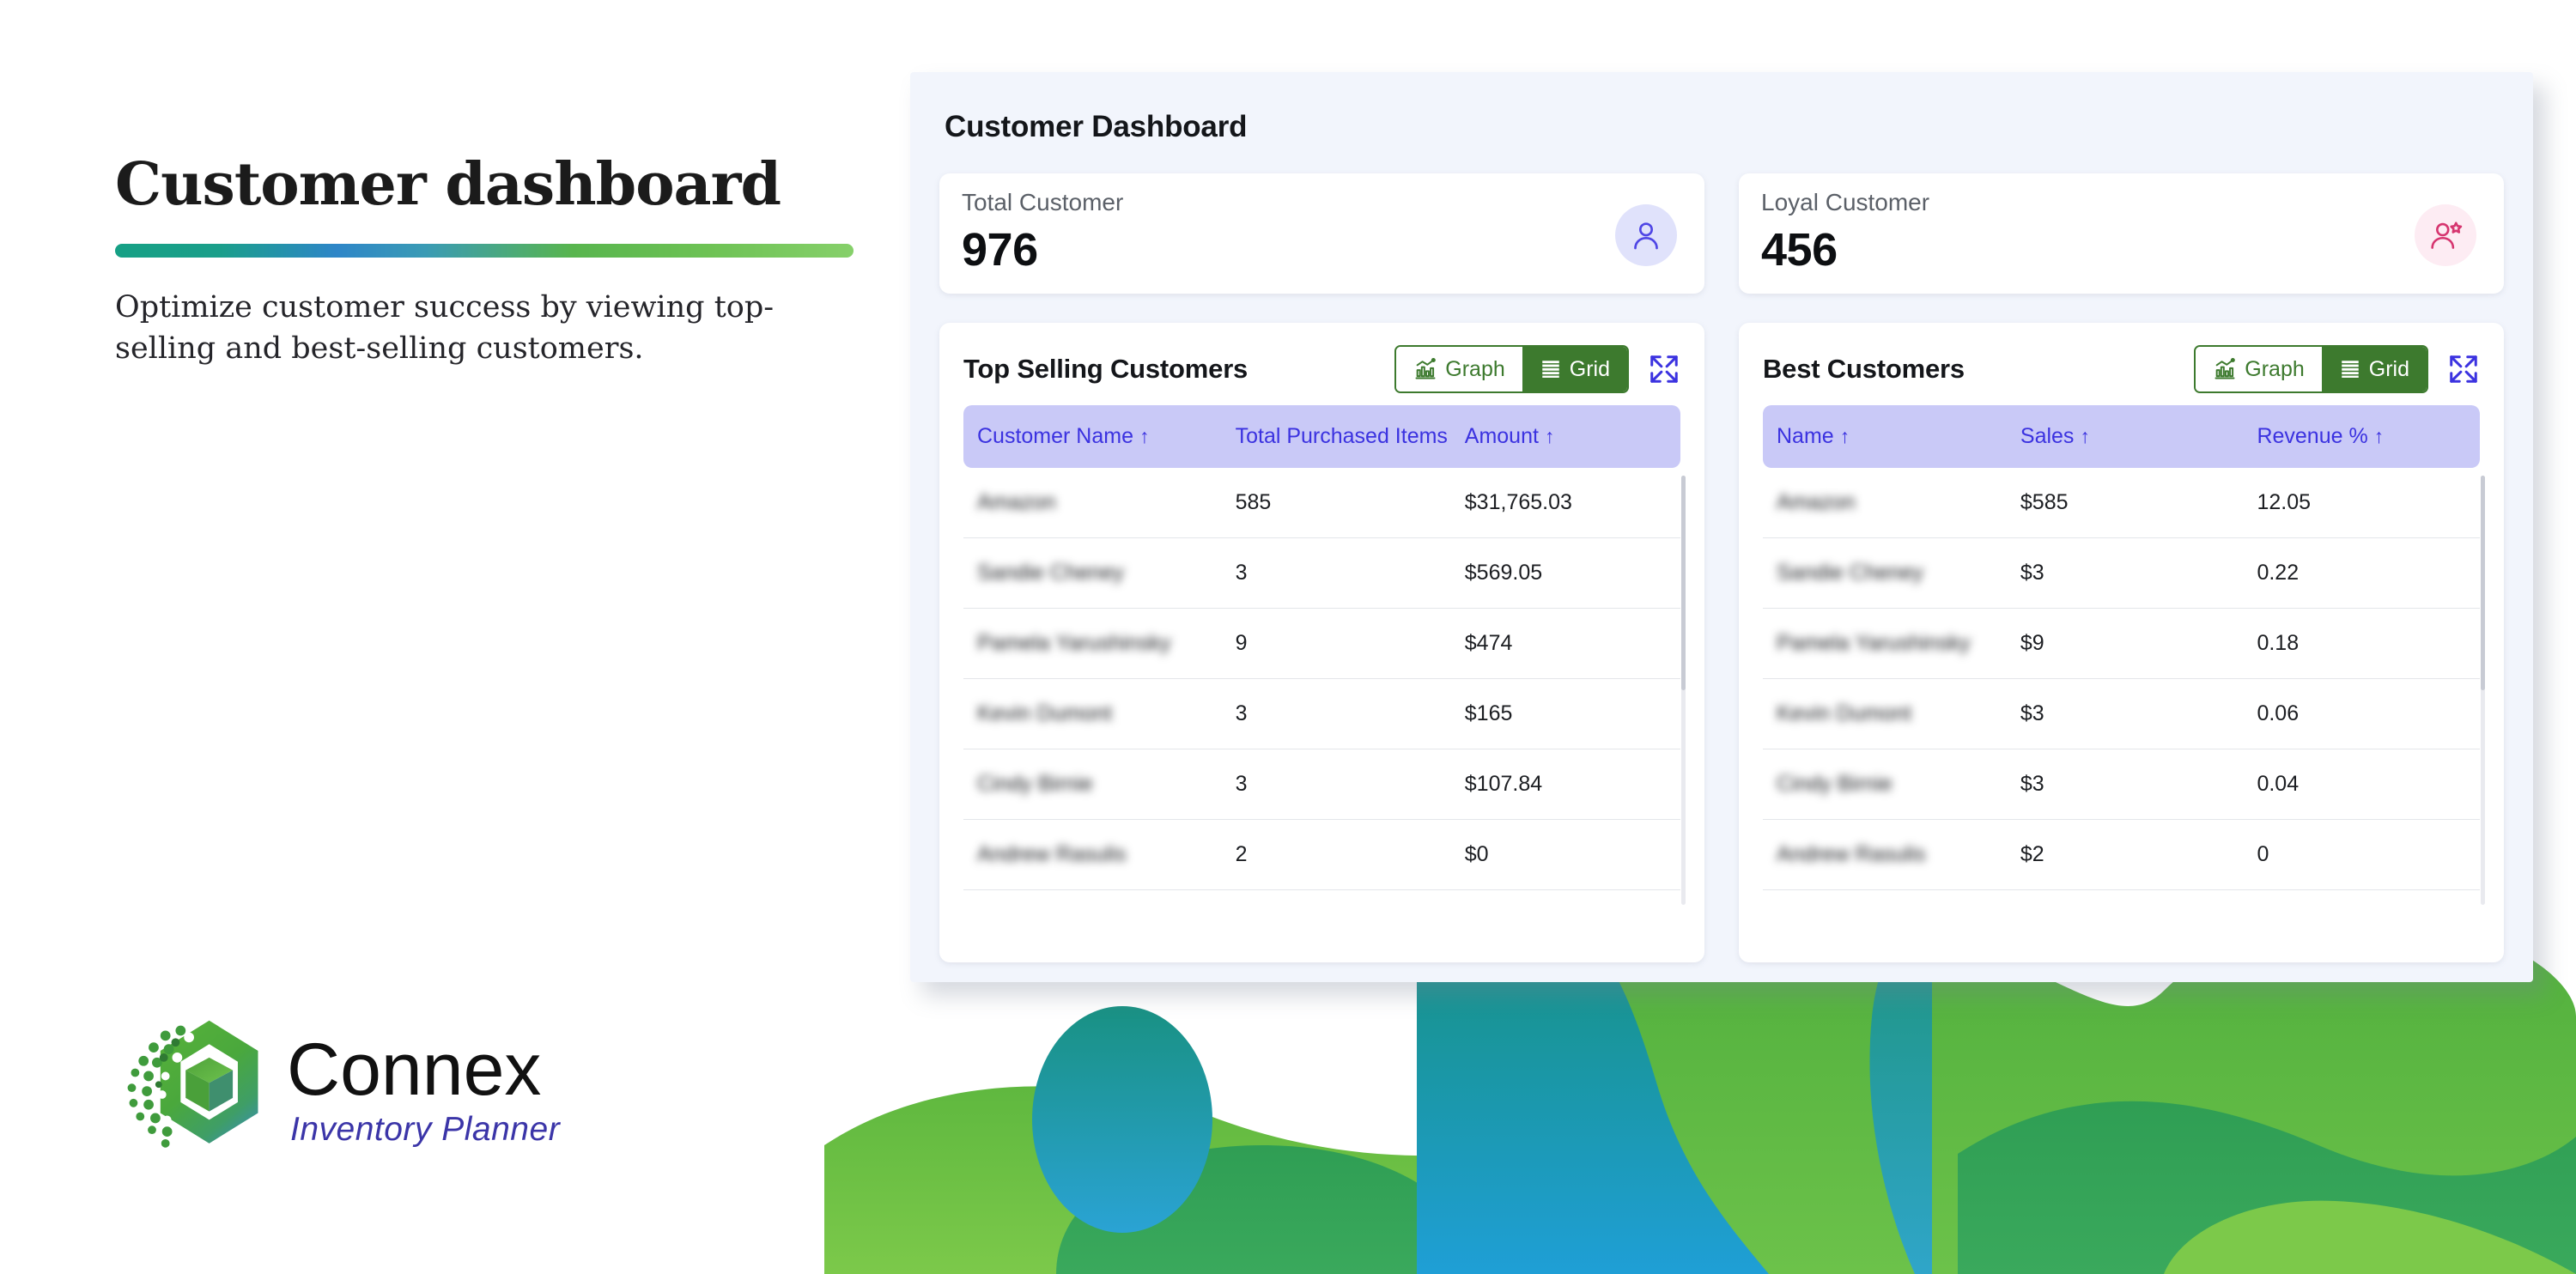 The height and width of the screenshot is (1274, 2576). What do you see at coordinates (1336, 503) in the screenshot?
I see `cell-items: 585` at bounding box center [1336, 503].